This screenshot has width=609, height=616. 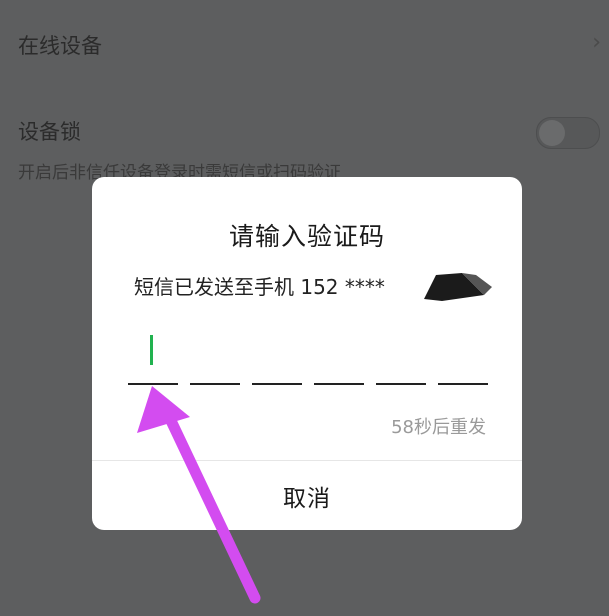 What do you see at coordinates (60, 45) in the screenshot?
I see `online-devices-item: 在线设备` at bounding box center [60, 45].